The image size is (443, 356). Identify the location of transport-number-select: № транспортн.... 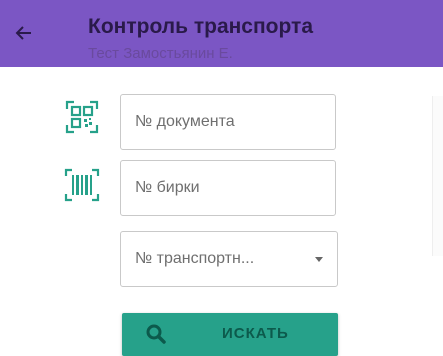
(229, 259).